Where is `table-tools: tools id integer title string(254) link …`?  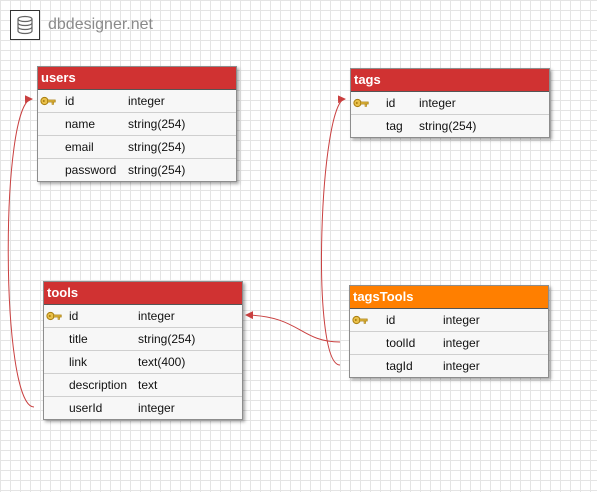
table-tools: tools id integer title string(254) link … is located at coordinates (143, 350).